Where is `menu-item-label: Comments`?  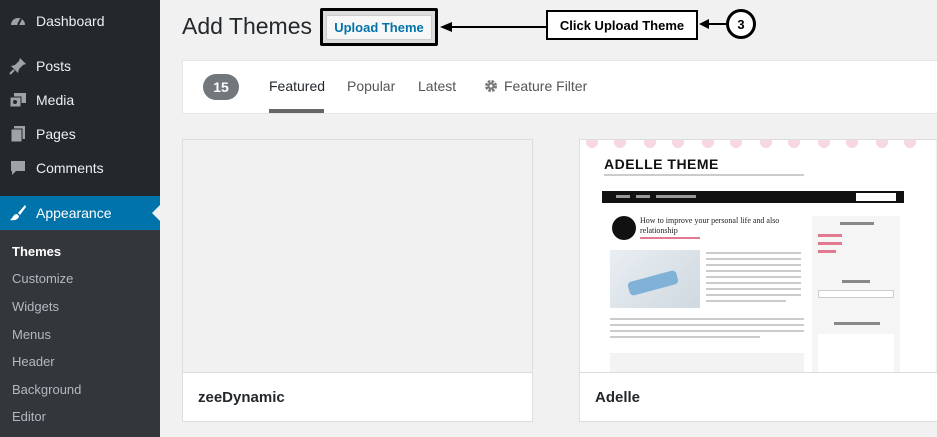 menu-item-label: Comments is located at coordinates (70, 168).